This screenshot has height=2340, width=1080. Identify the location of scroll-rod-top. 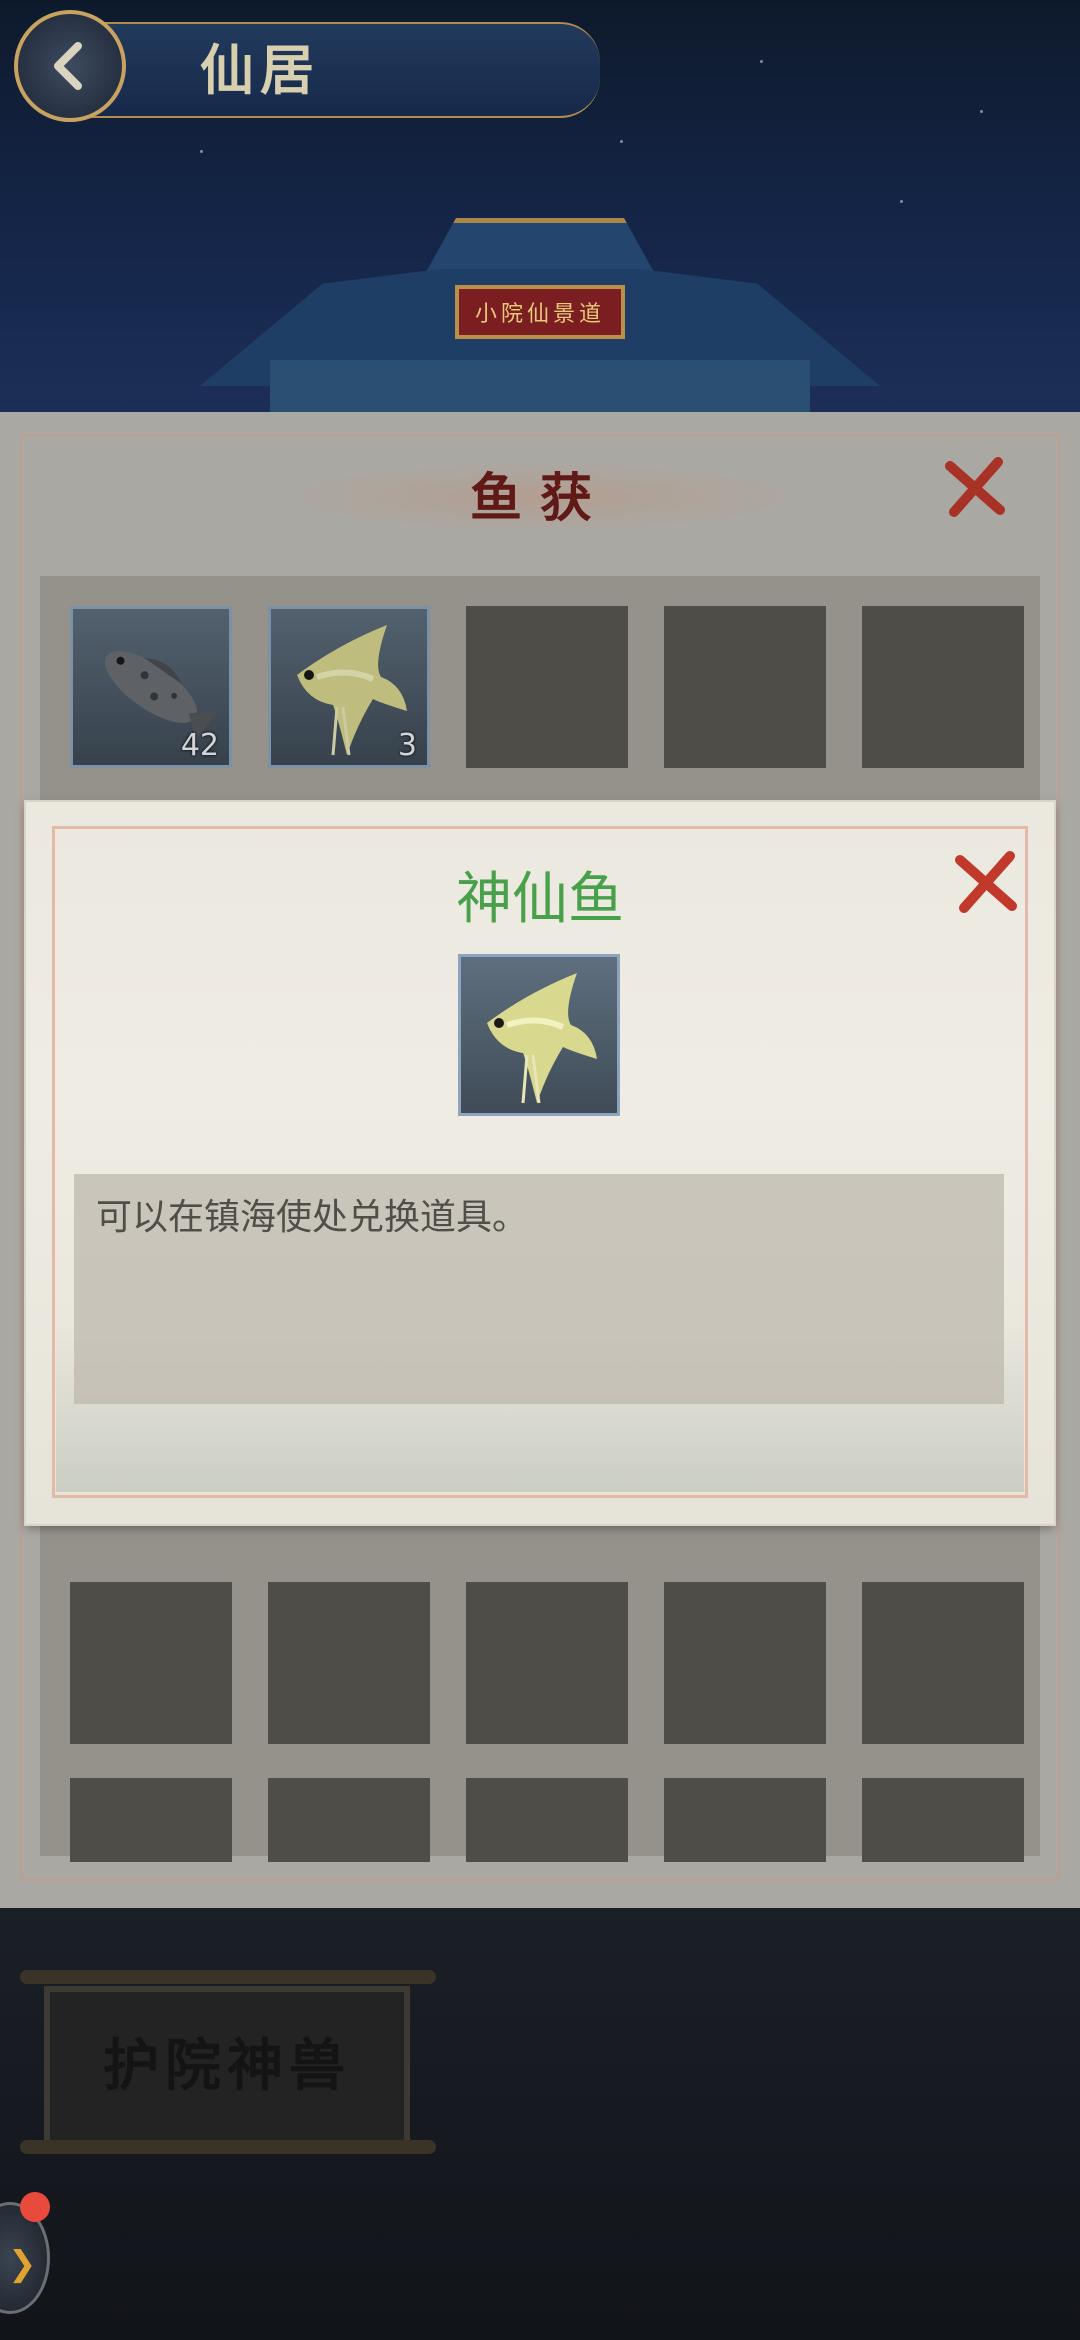
(228, 1977).